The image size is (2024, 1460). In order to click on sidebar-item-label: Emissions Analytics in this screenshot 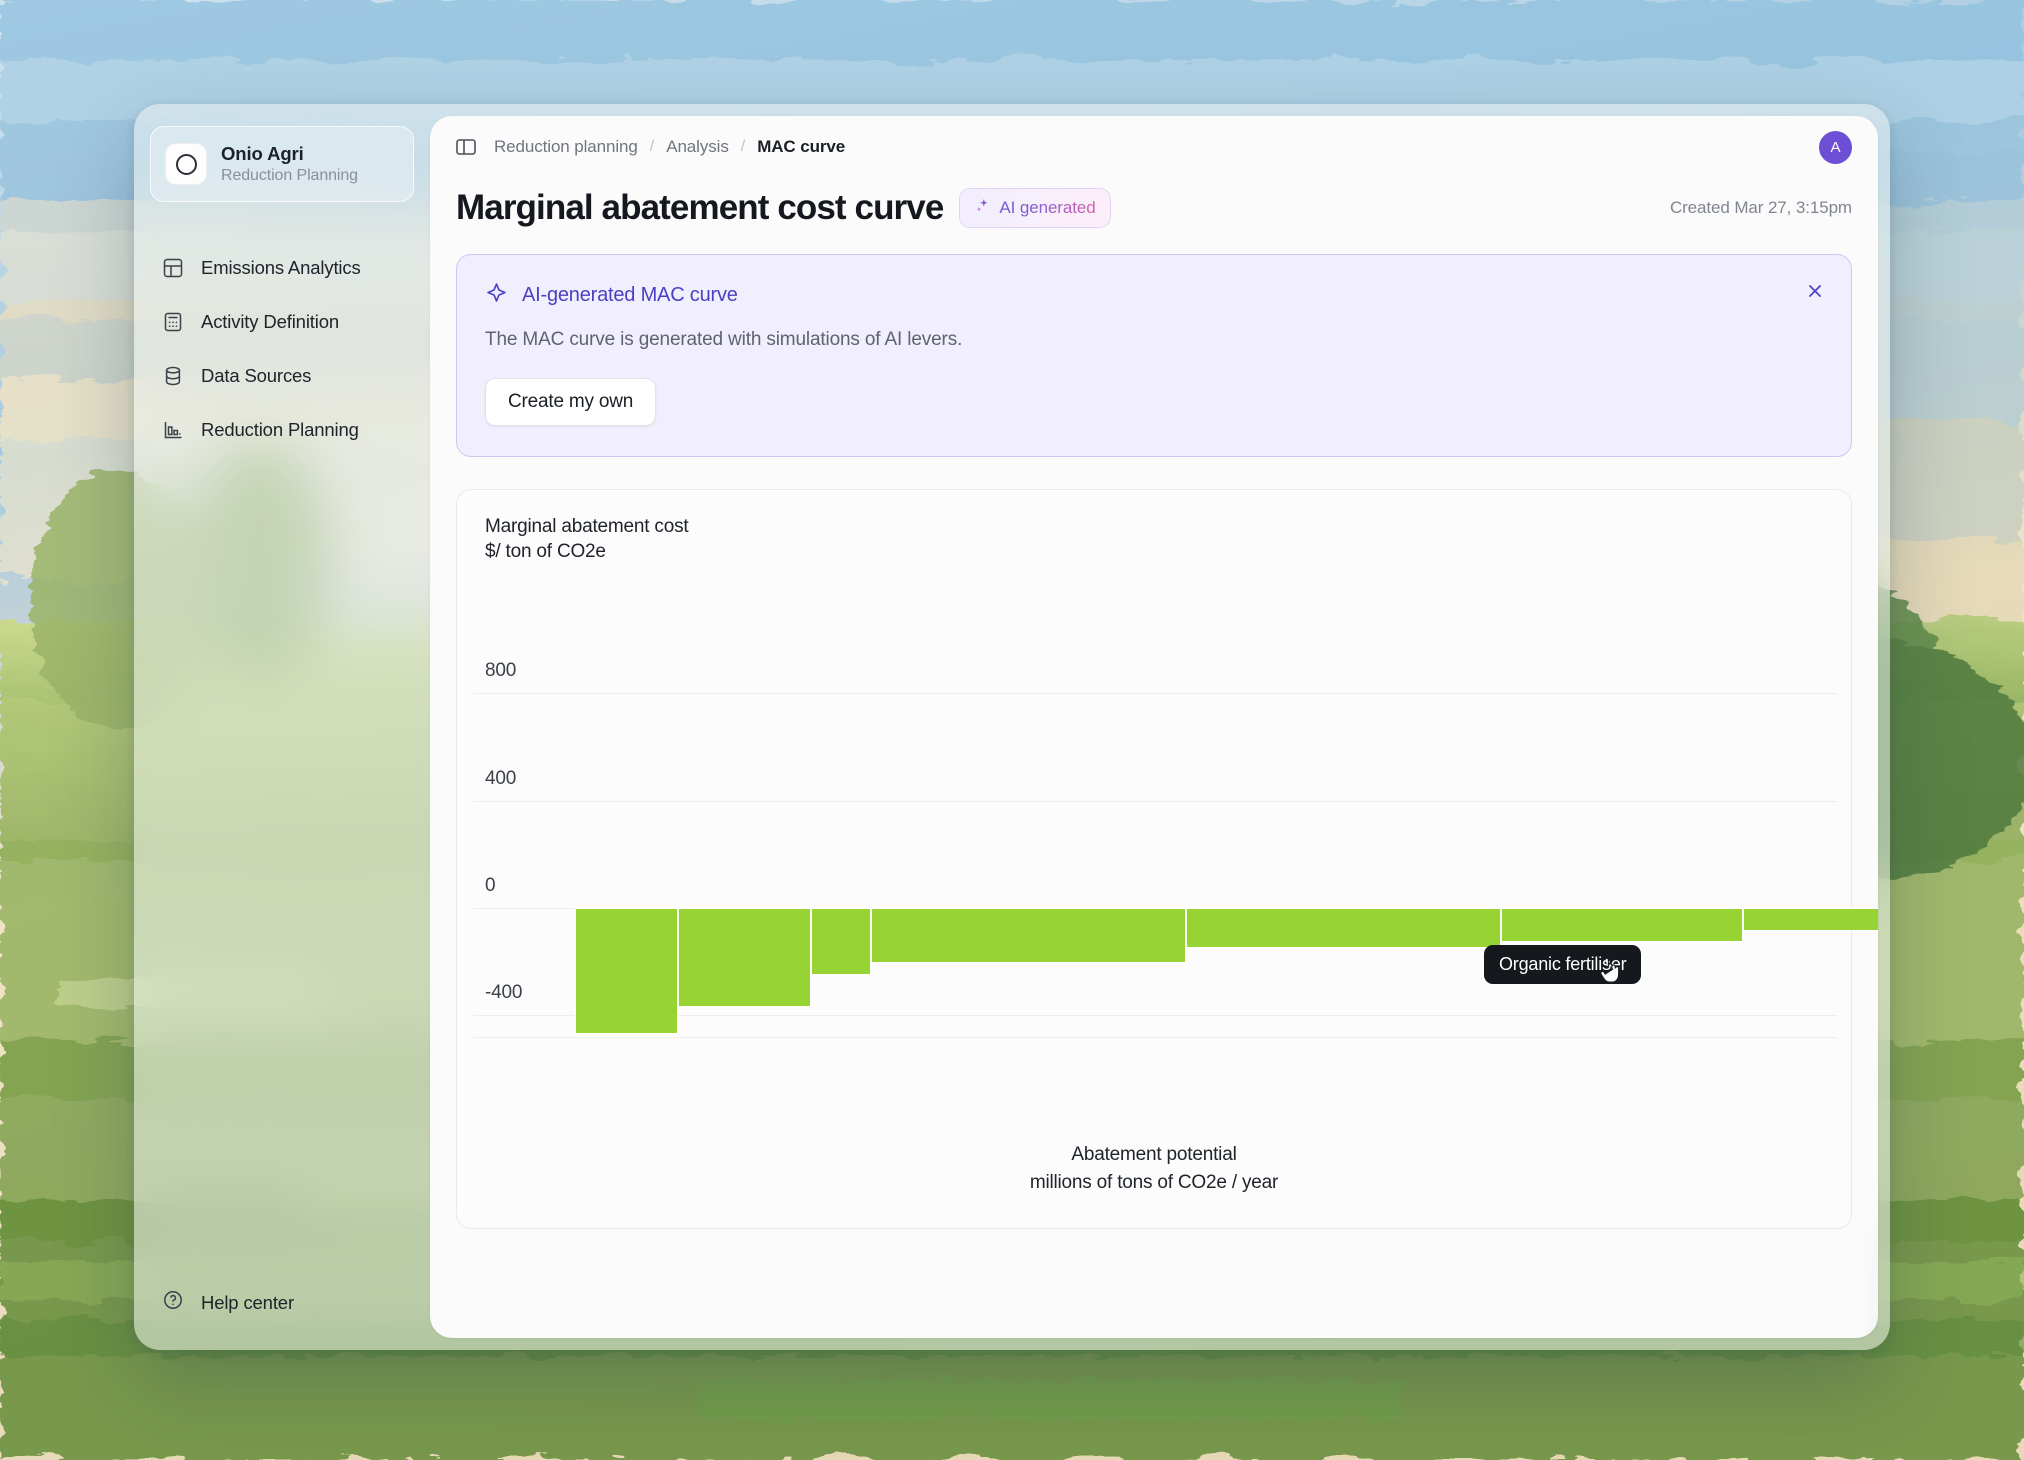, I will do `click(281, 267)`.